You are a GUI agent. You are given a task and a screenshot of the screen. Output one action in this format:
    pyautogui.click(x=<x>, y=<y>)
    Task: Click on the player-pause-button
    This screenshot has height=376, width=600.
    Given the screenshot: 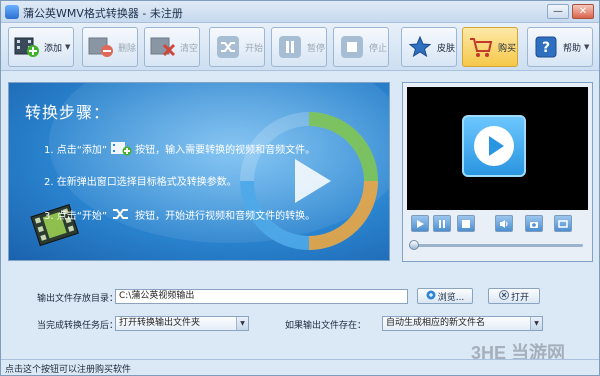 What is the action you would take?
    pyautogui.click(x=442, y=223)
    